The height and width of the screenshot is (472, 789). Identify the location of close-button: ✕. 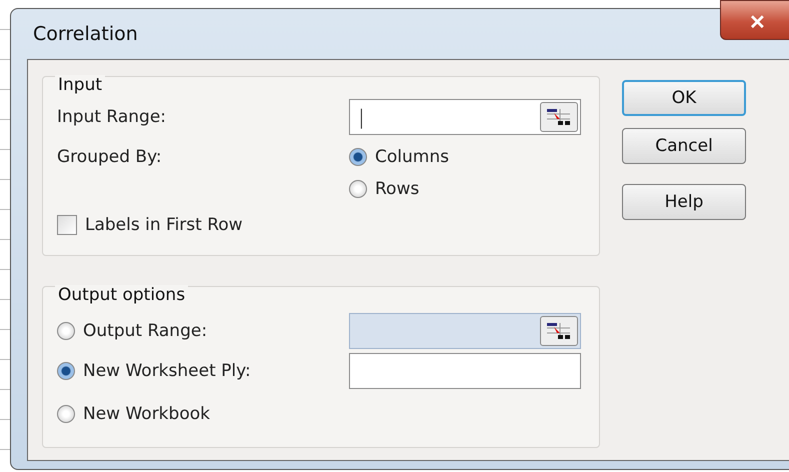
(754, 20).